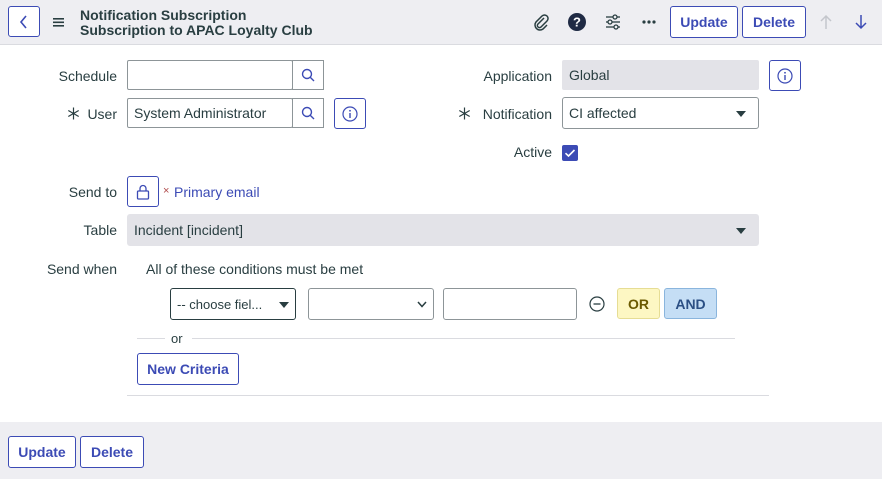 This screenshot has height=479, width=882. What do you see at coordinates (422, 304) in the screenshot?
I see `chevron-down-icon` at bounding box center [422, 304].